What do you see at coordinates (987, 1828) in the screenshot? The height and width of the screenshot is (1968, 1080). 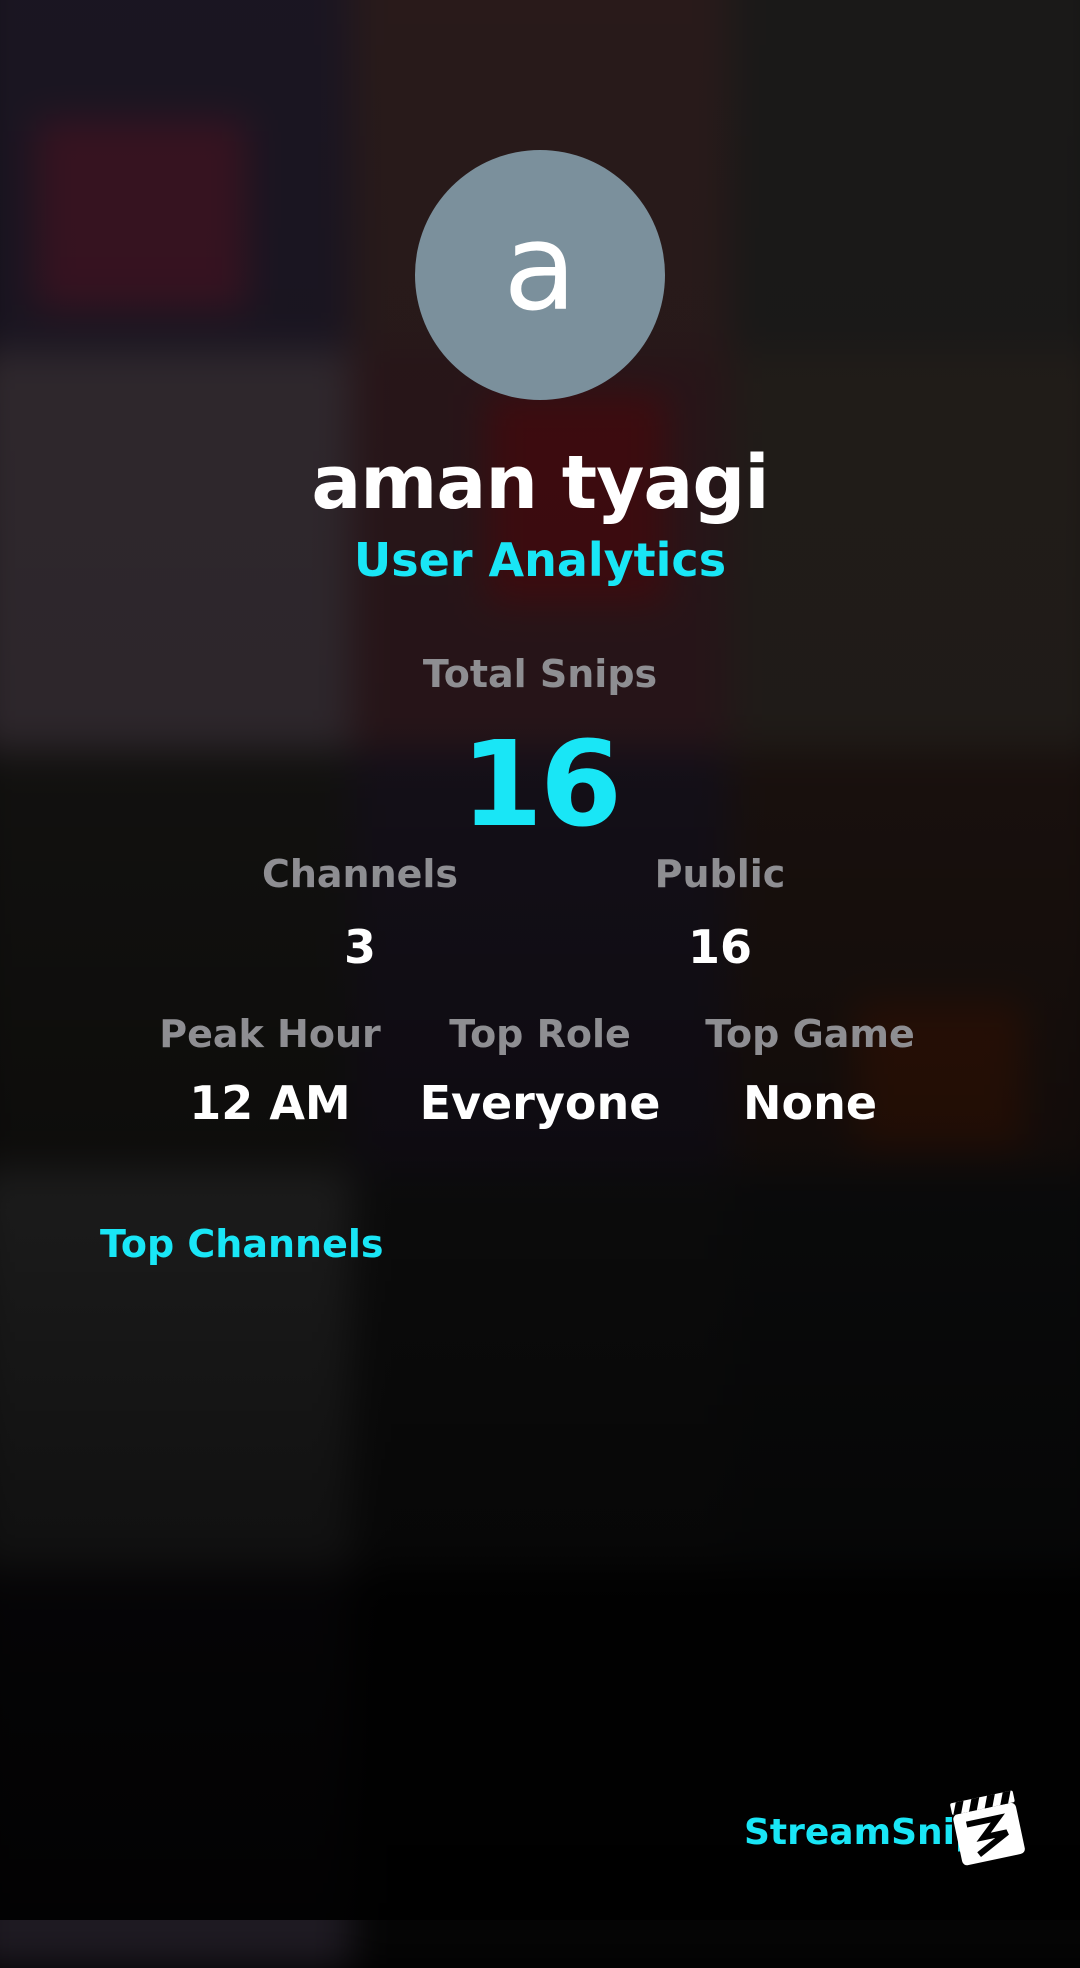 I see `clapperboard-icon` at bounding box center [987, 1828].